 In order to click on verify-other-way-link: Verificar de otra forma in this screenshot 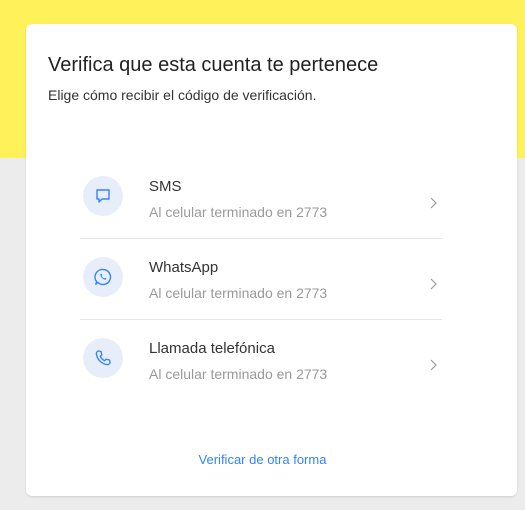, I will do `click(262, 459)`.